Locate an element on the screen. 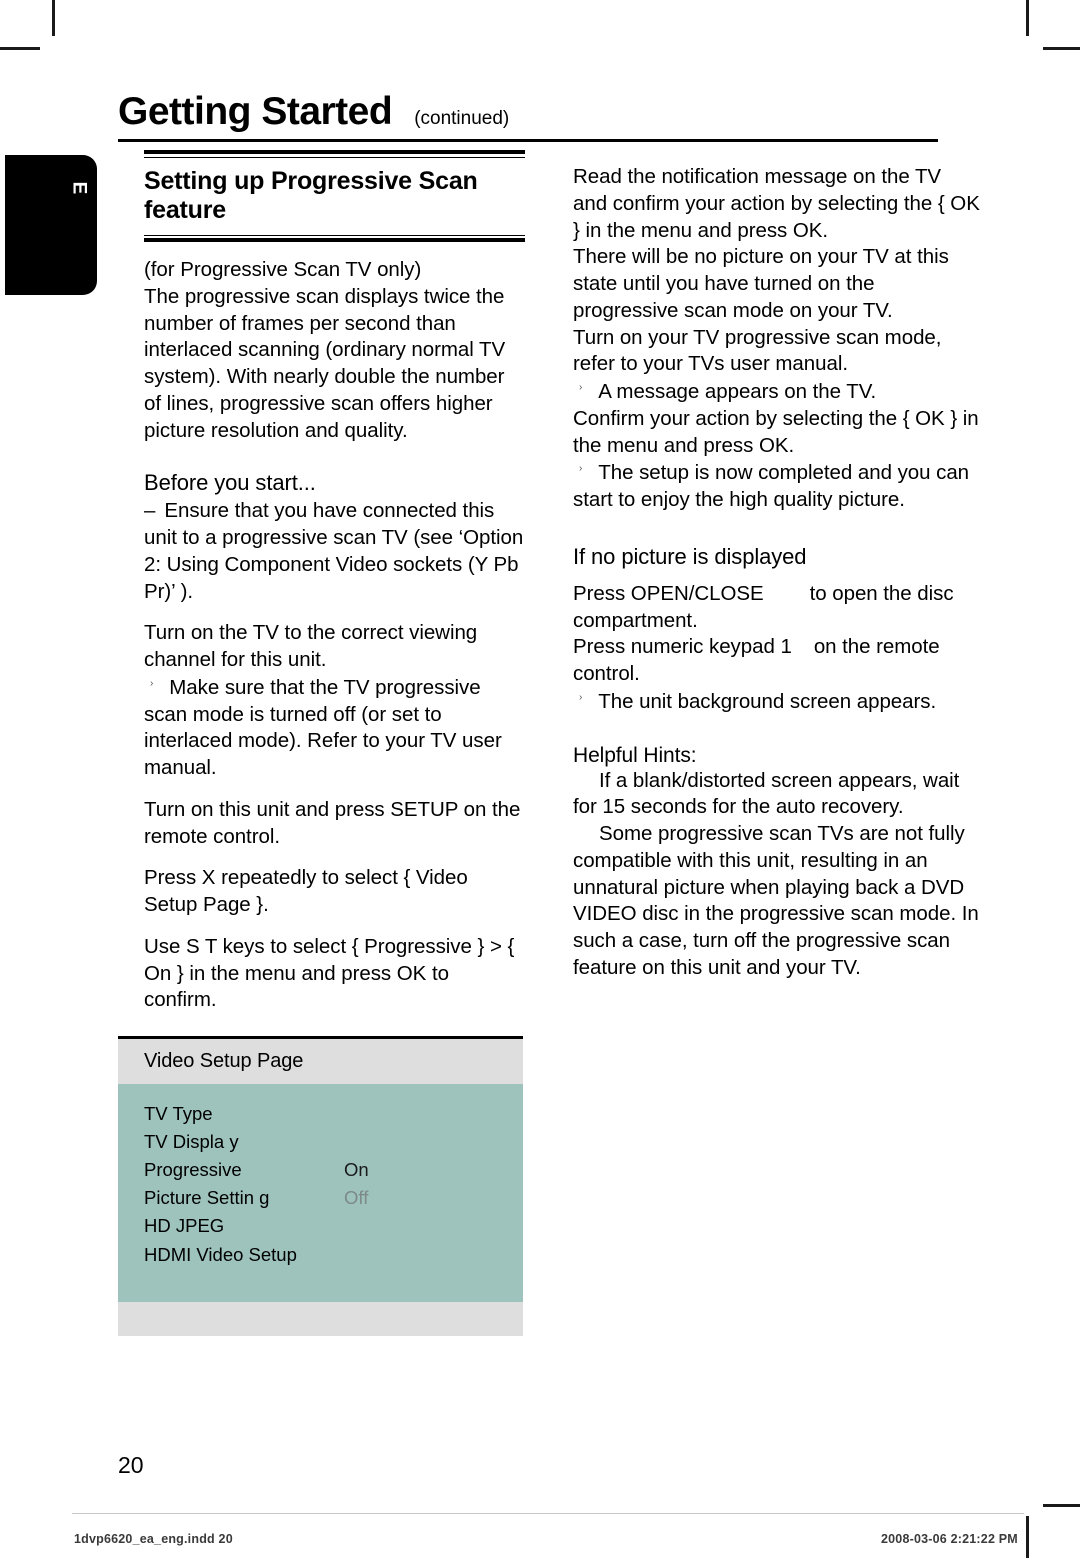 This screenshot has height=1567, width=1080. osd-row-label: Progressive is located at coordinates (193, 1170).